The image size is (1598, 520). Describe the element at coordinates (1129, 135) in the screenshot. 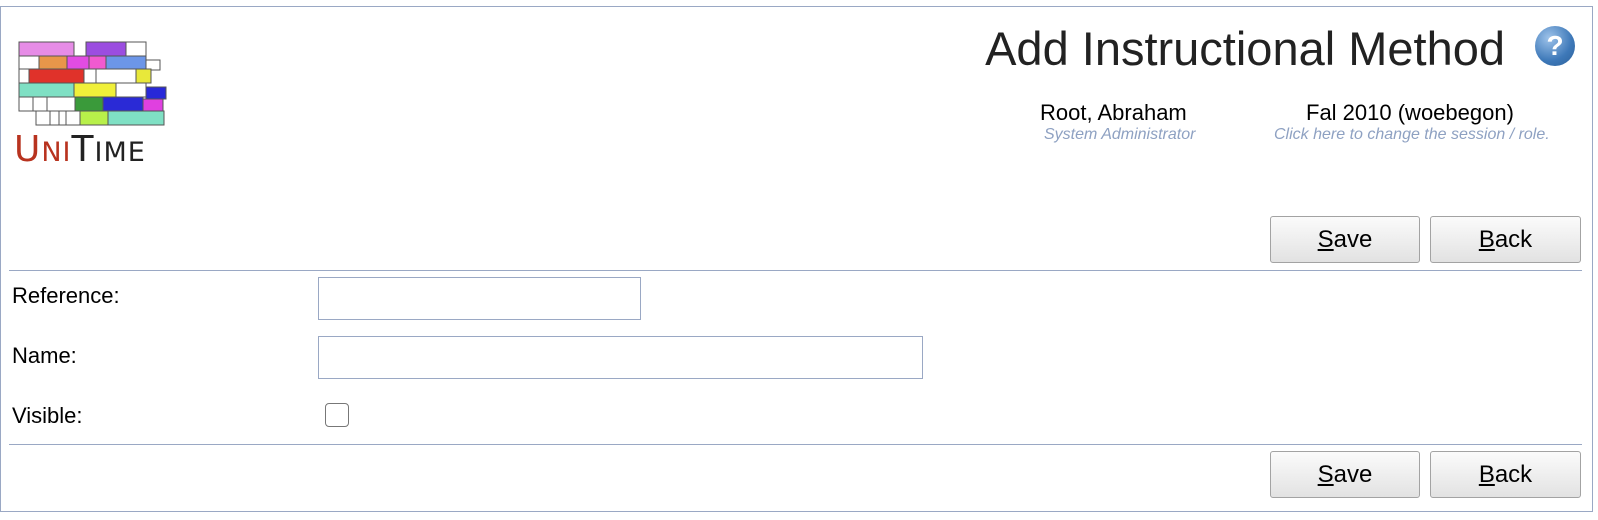

I see `user-role: System Administrator` at that location.